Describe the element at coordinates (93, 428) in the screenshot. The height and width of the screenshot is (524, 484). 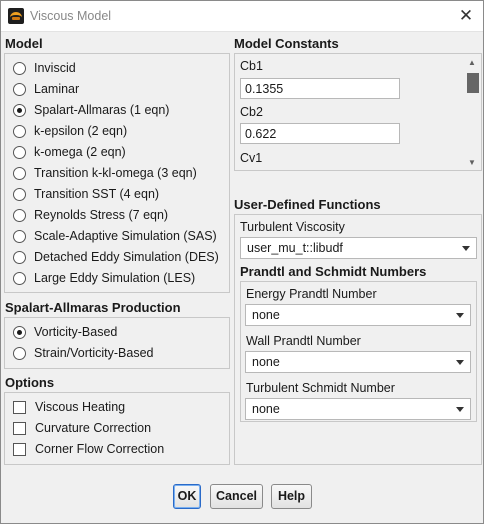
I see `checkbox-label: Curvature Correction` at that location.